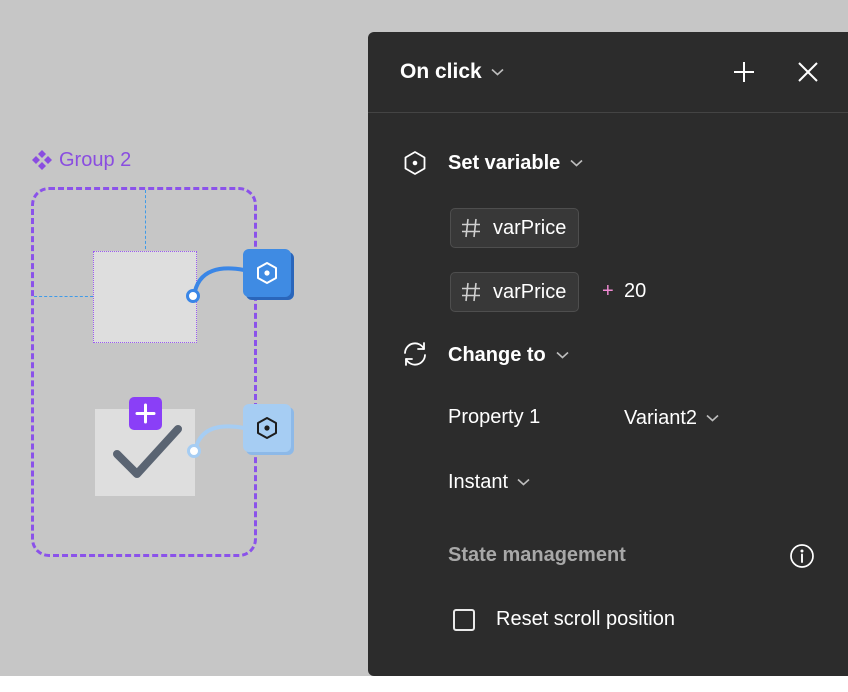 The height and width of the screenshot is (692, 848). Describe the element at coordinates (478, 481) in the screenshot. I see `animation-value: Instant` at that location.